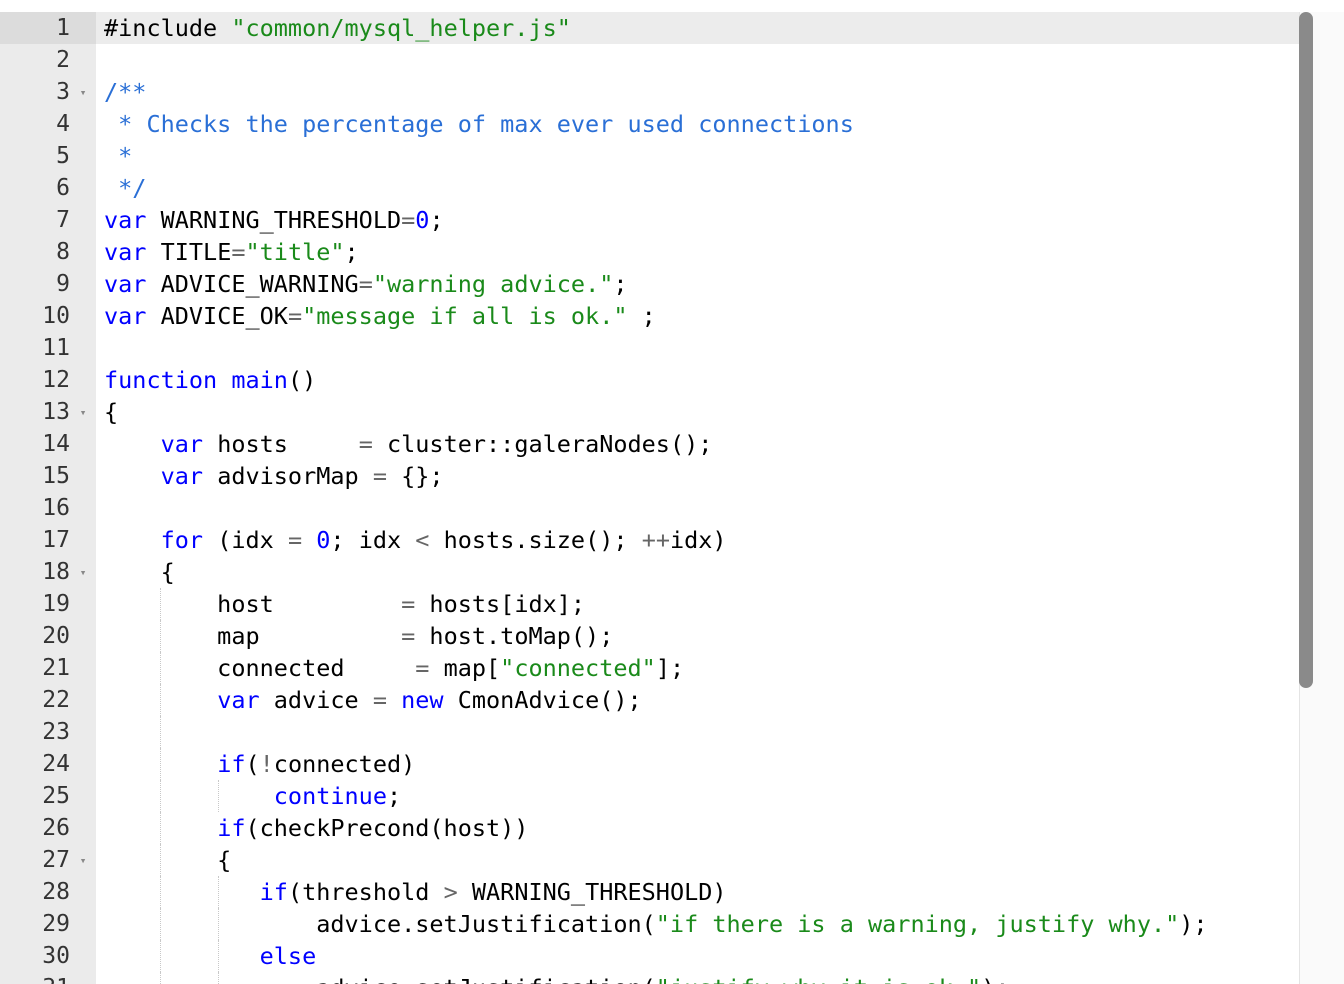  I want to click on line-number-text: 11, so click(56, 348).